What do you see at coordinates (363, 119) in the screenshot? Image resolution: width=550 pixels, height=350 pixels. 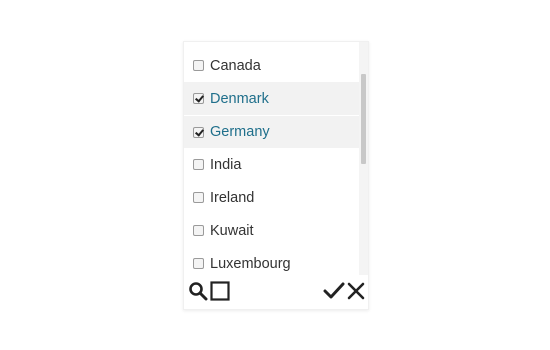 I see `scrollbar-thumb` at bounding box center [363, 119].